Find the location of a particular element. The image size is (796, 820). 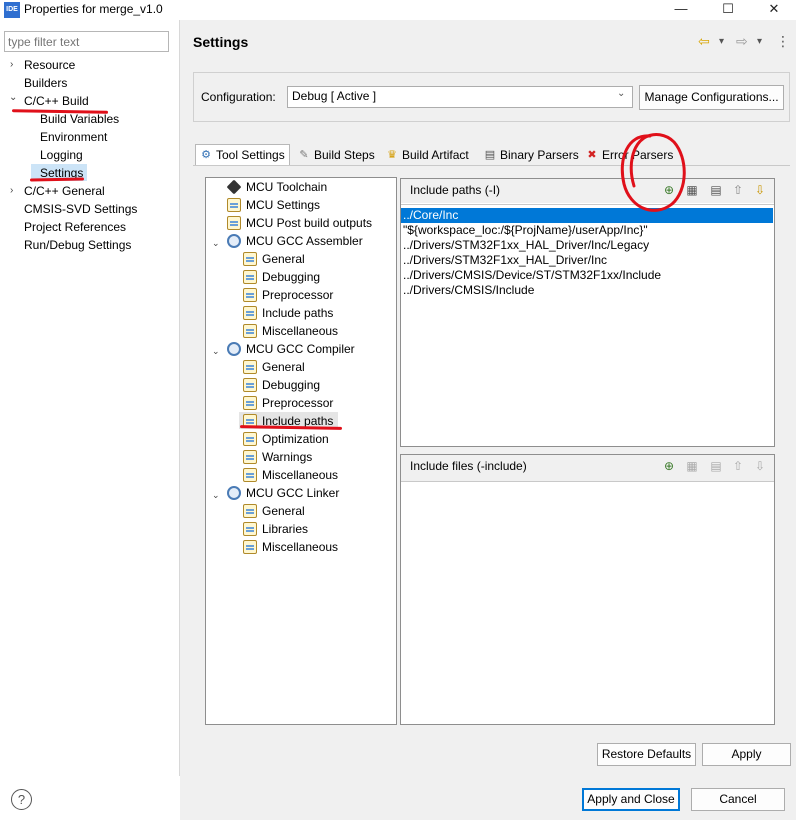

help-icon: ? is located at coordinates (21, 799).